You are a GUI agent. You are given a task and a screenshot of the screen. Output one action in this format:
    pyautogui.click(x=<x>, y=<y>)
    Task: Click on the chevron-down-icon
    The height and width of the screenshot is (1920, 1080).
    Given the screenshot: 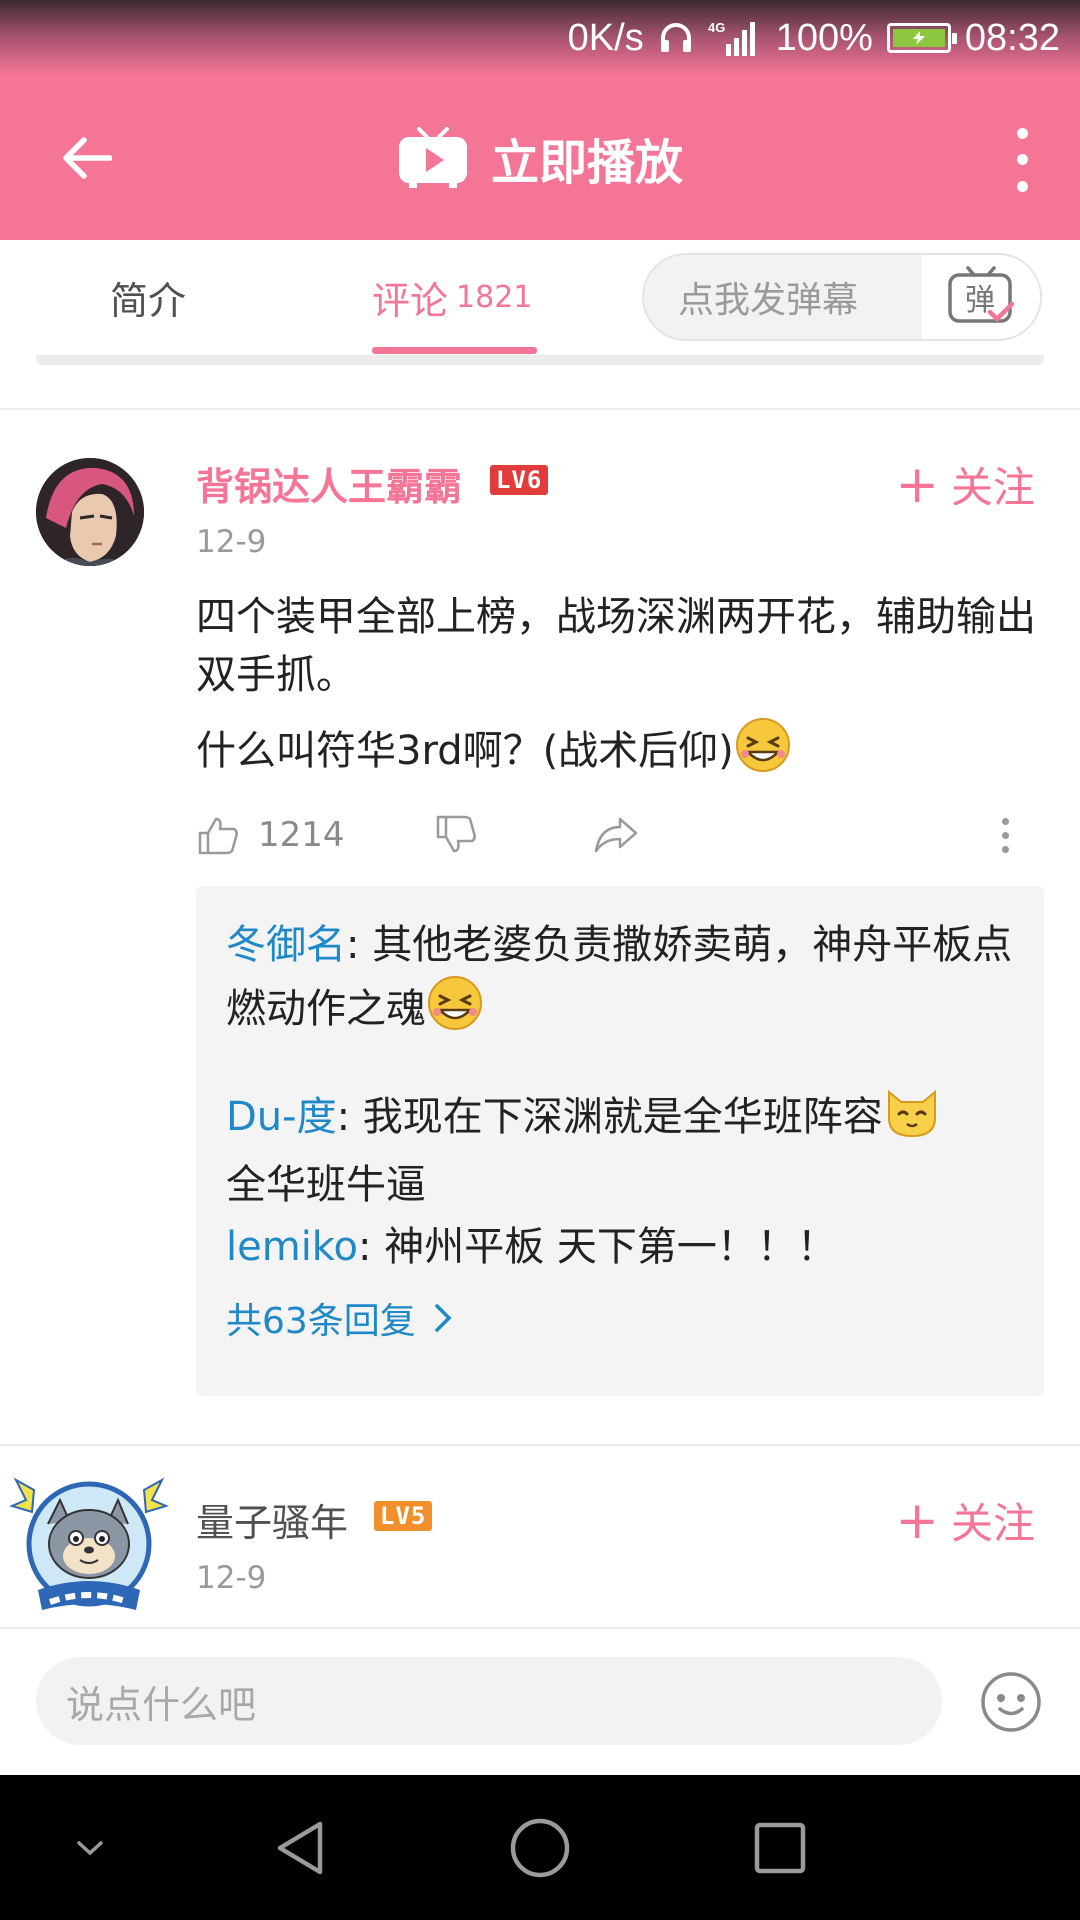 What is the action you would take?
    pyautogui.click(x=90, y=1847)
    